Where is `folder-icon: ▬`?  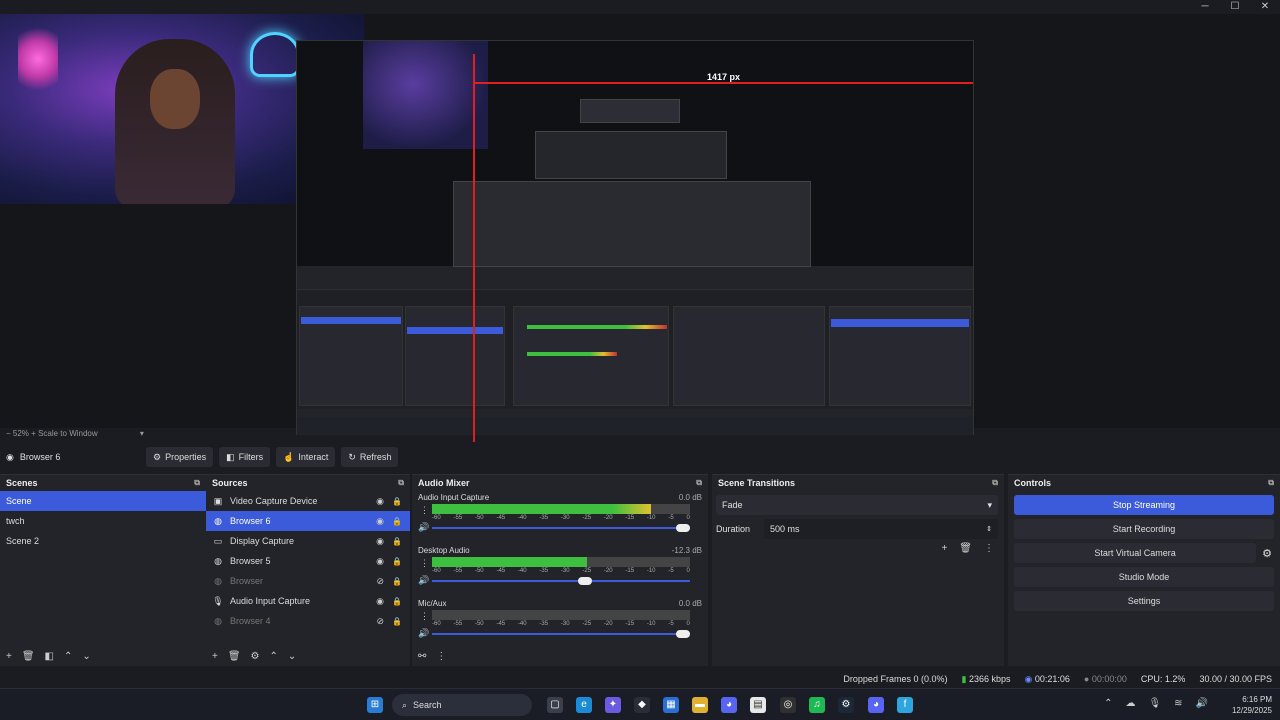 folder-icon: ▬ is located at coordinates (700, 705).